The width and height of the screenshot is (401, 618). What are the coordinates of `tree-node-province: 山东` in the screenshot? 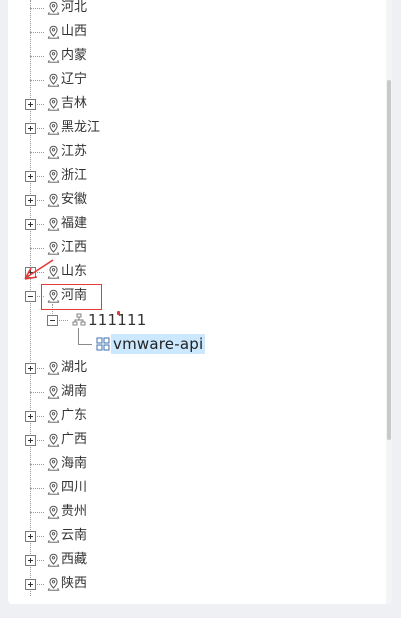 It's located at (67, 272).